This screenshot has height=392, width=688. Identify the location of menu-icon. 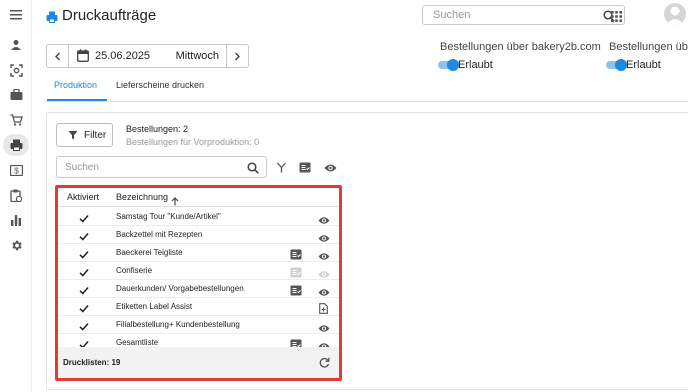
(16, 15).